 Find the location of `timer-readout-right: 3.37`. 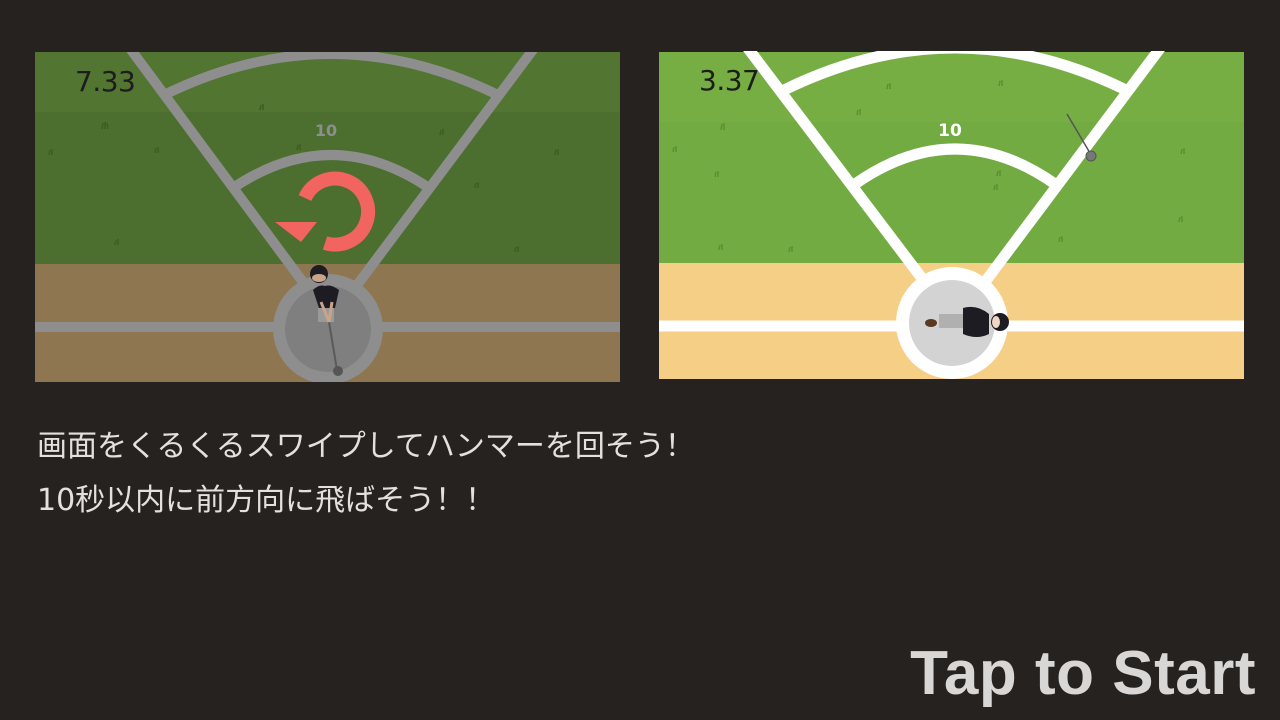

timer-readout-right: 3.37 is located at coordinates (729, 80).